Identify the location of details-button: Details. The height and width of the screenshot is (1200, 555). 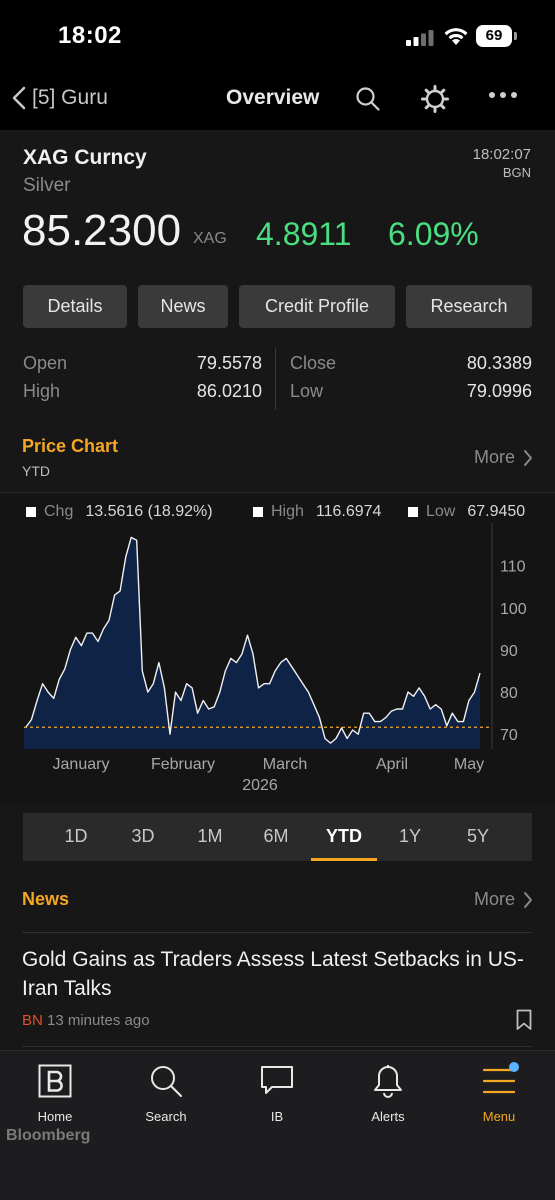
(75, 306).